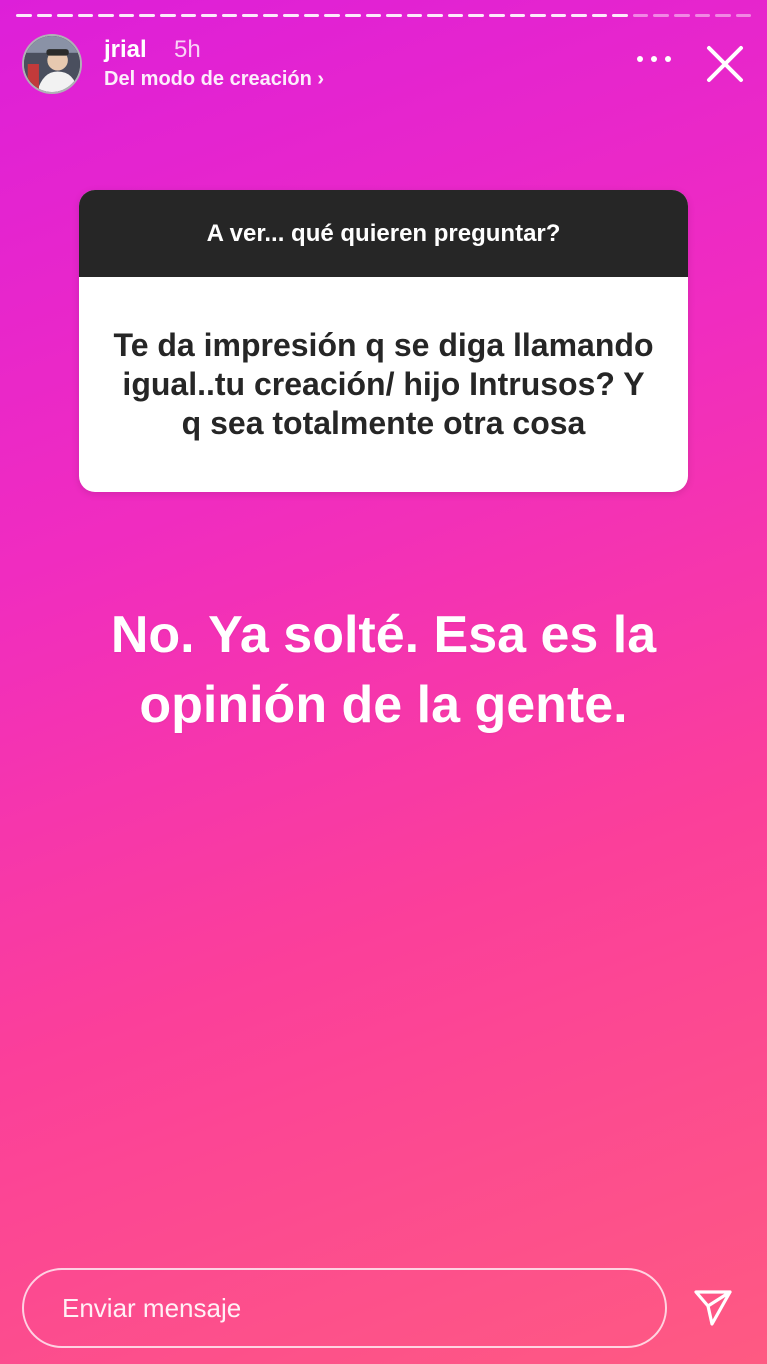  I want to click on story-header: jrial 5h Del modo de creación ›, so click(383, 65).